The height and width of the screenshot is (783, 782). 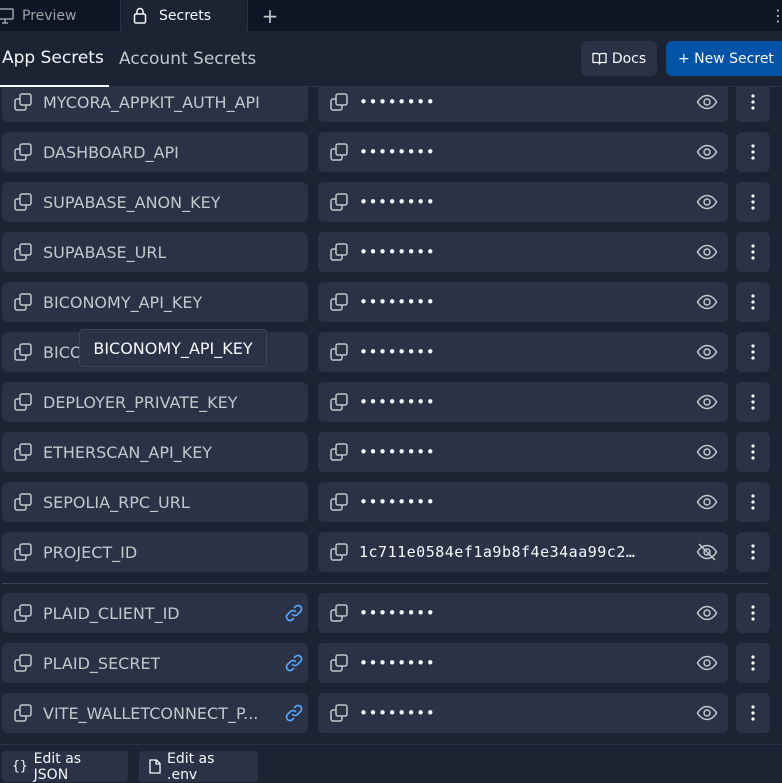 I want to click on tab-secrets: Secrets, so click(x=184, y=15).